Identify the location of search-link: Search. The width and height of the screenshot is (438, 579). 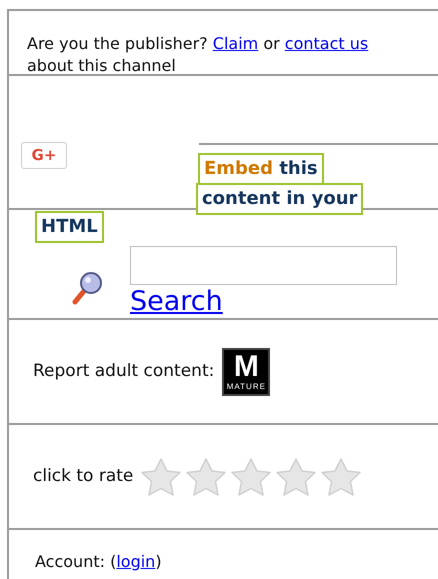
(176, 302).